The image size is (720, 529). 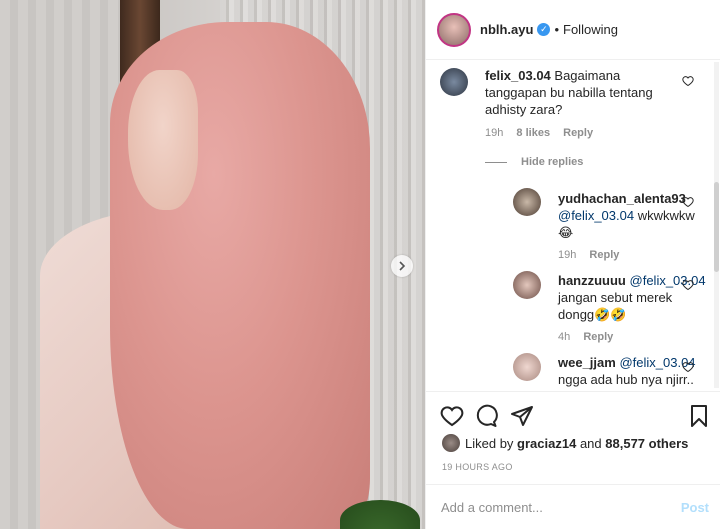 I want to click on comment-bubble-icon, so click(x=486, y=416).